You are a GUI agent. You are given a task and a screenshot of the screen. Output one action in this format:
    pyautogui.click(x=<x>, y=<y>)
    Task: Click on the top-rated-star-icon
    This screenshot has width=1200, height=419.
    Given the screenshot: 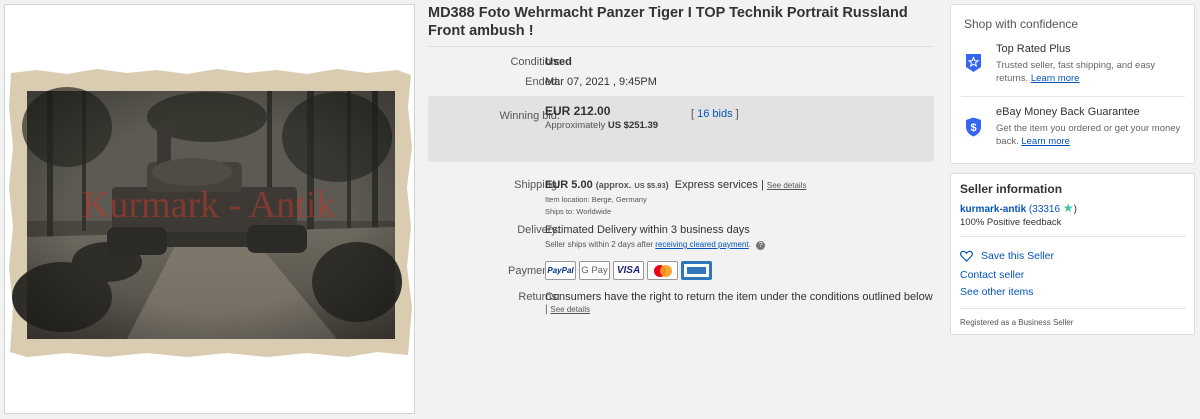 What is the action you would take?
    pyautogui.click(x=973, y=63)
    